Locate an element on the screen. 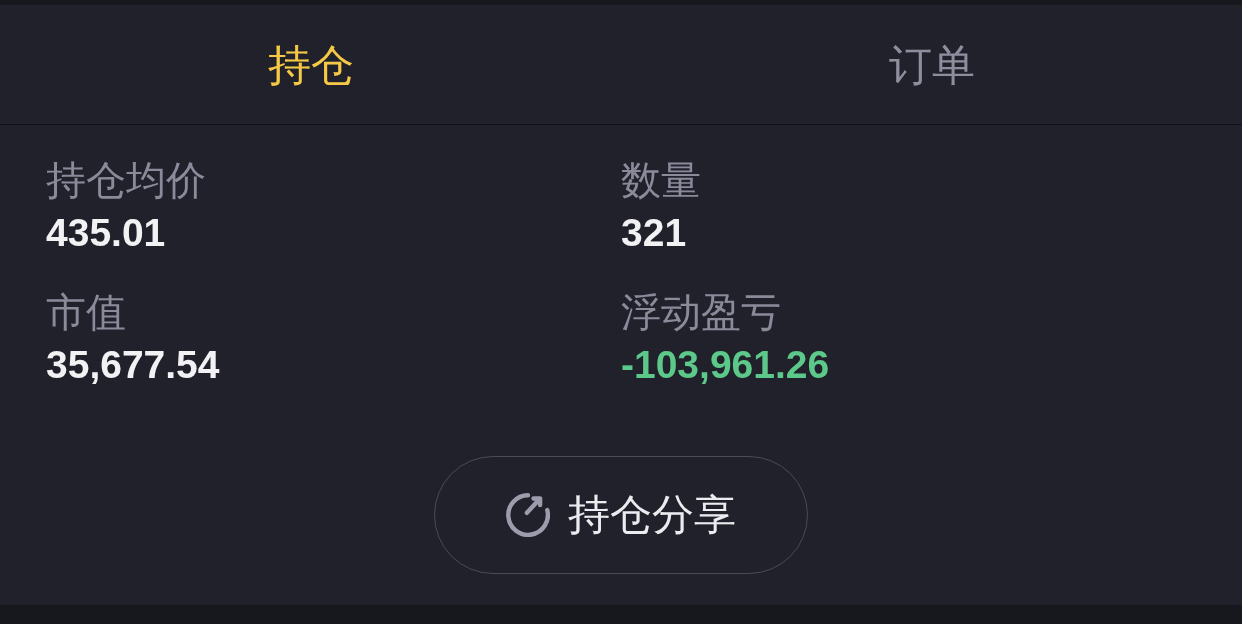  stat-value: 321 is located at coordinates (654, 233).